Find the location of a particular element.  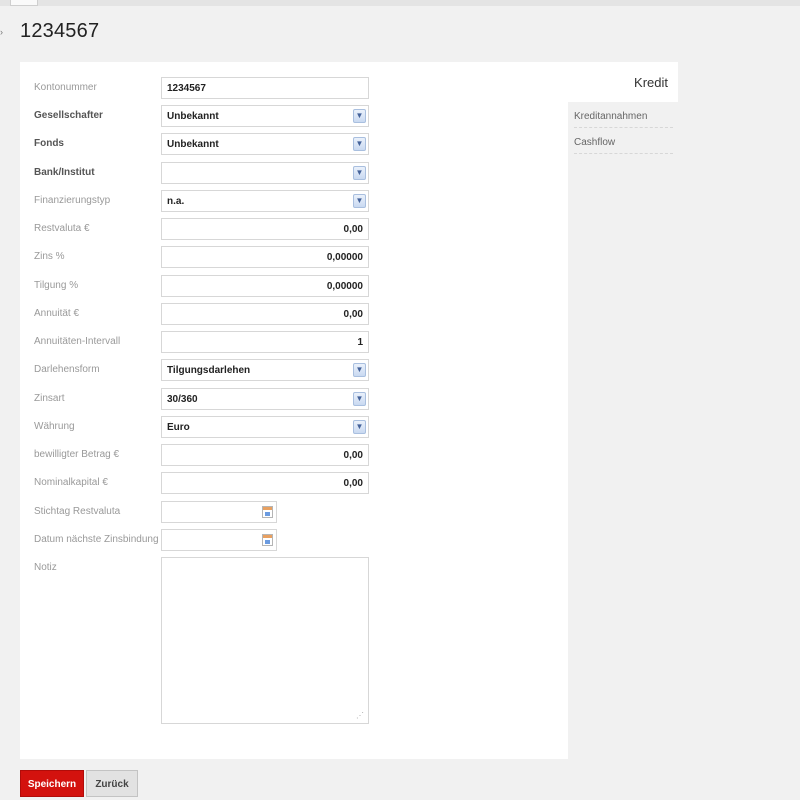

side-menu: Kreditannahmen Cashflow is located at coordinates (620, 128).